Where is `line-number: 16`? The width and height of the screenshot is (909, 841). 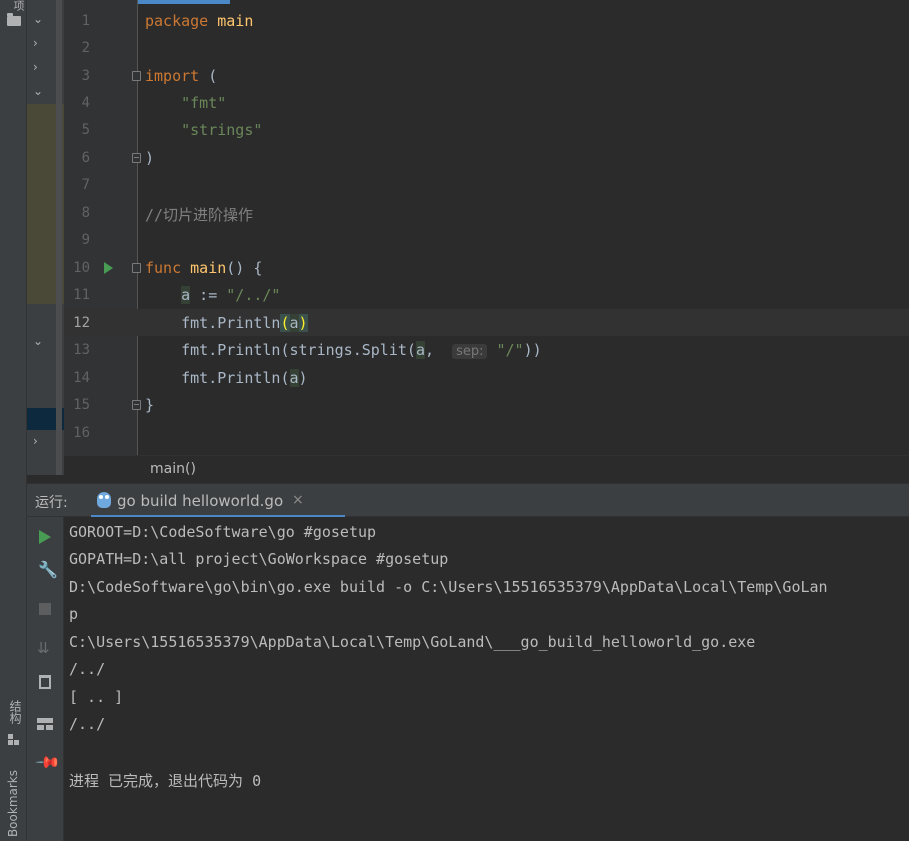 line-number: 16 is located at coordinates (81, 433).